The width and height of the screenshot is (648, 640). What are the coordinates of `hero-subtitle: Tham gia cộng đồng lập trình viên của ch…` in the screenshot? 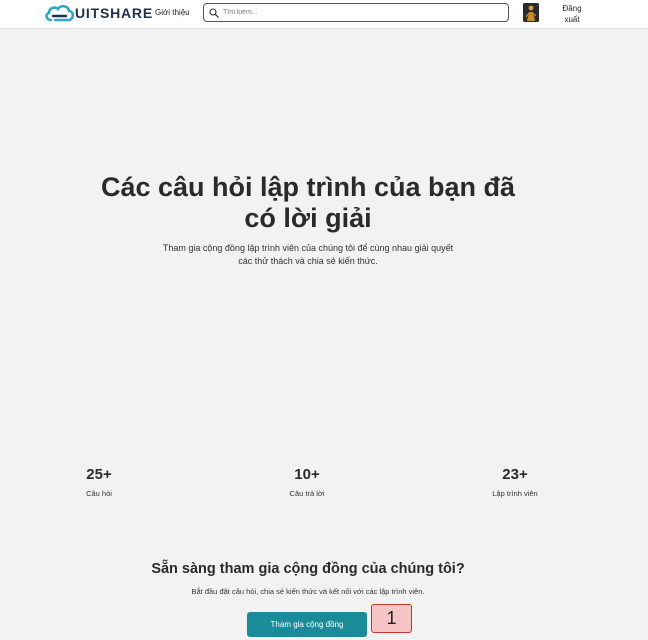 It's located at (308, 255).